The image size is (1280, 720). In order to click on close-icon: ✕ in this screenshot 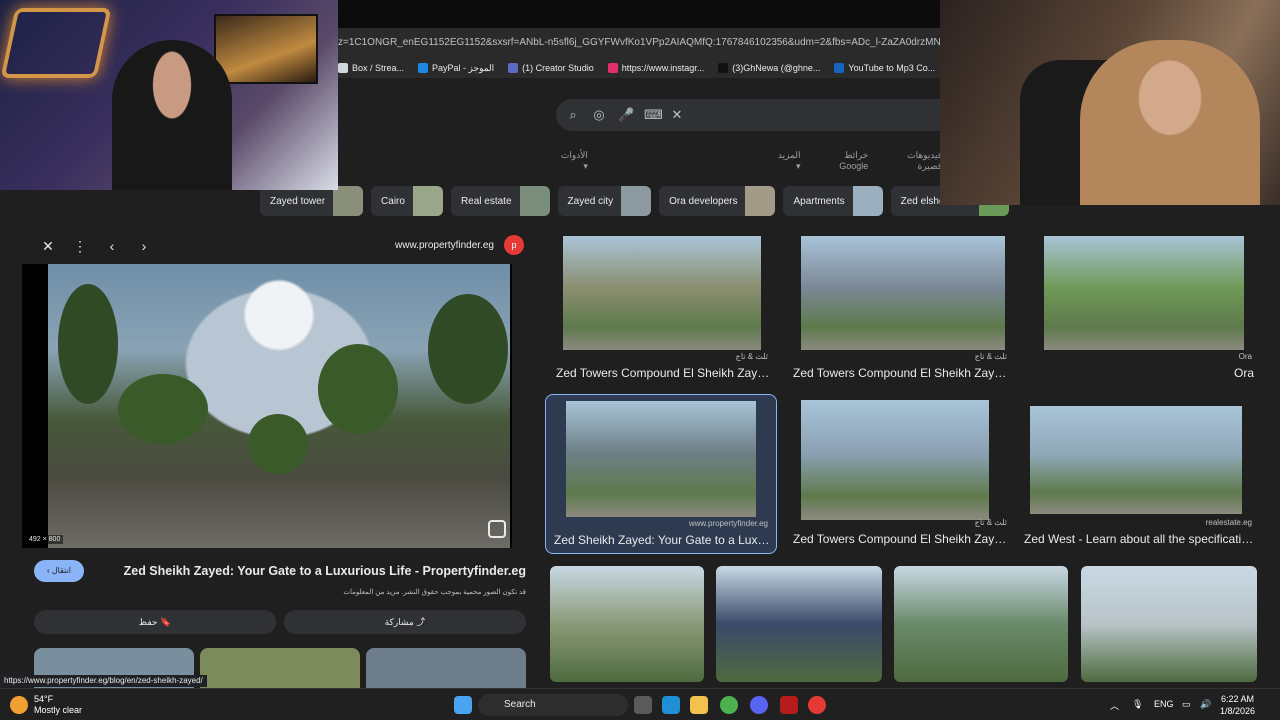, I will do `click(48, 246)`.